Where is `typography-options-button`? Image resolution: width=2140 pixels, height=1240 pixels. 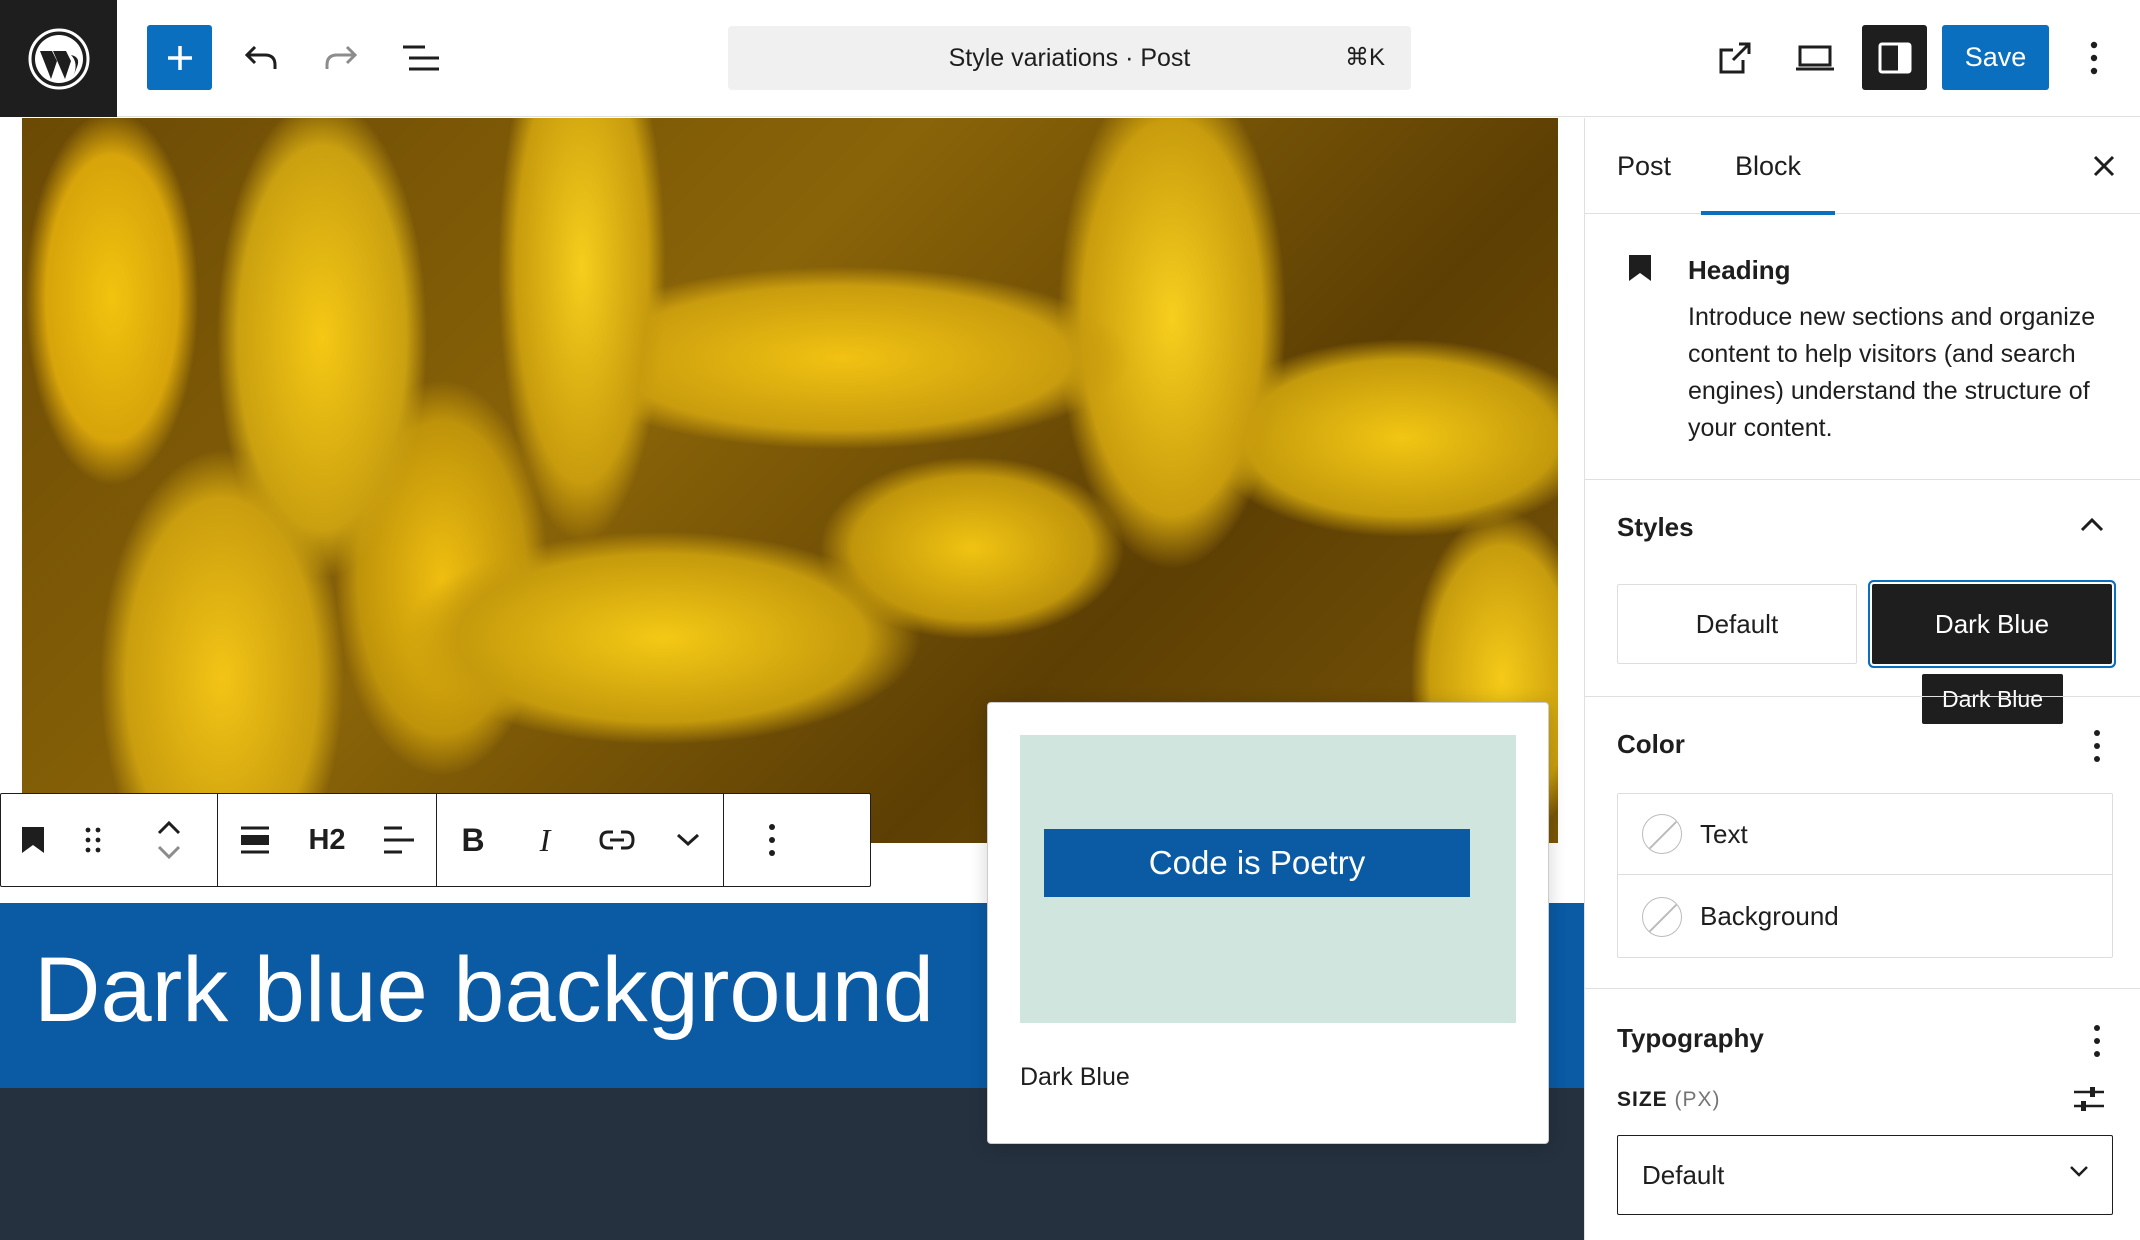 typography-options-button is located at coordinates (2097, 1041).